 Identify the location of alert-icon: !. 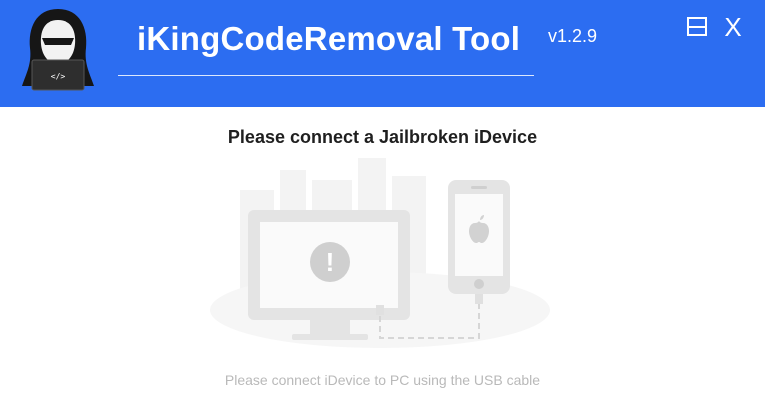
(330, 262).